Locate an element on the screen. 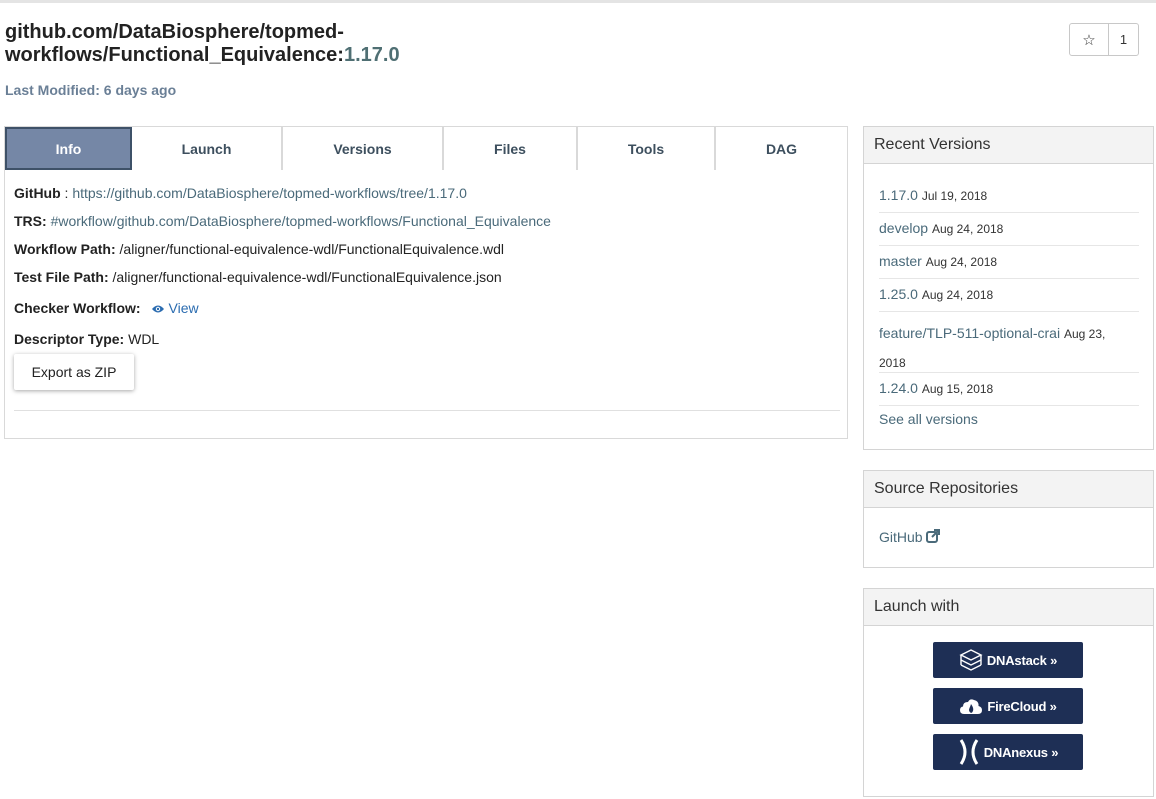 The image size is (1156, 799). version-item: 1.17.0 Jul 19, 2018 is located at coordinates (1009, 195).